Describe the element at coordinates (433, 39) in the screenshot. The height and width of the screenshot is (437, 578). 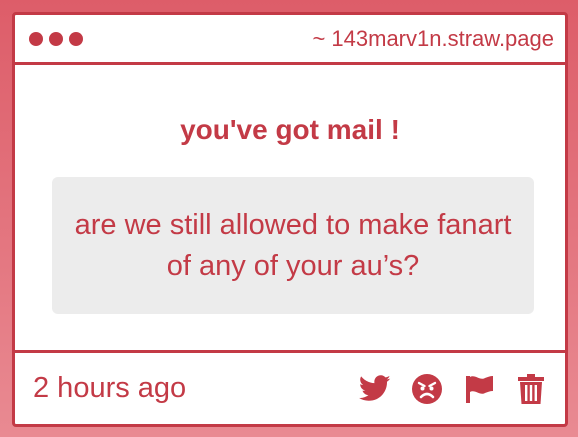
I see `page-url: ~ 143marv1n.straw.page` at that location.